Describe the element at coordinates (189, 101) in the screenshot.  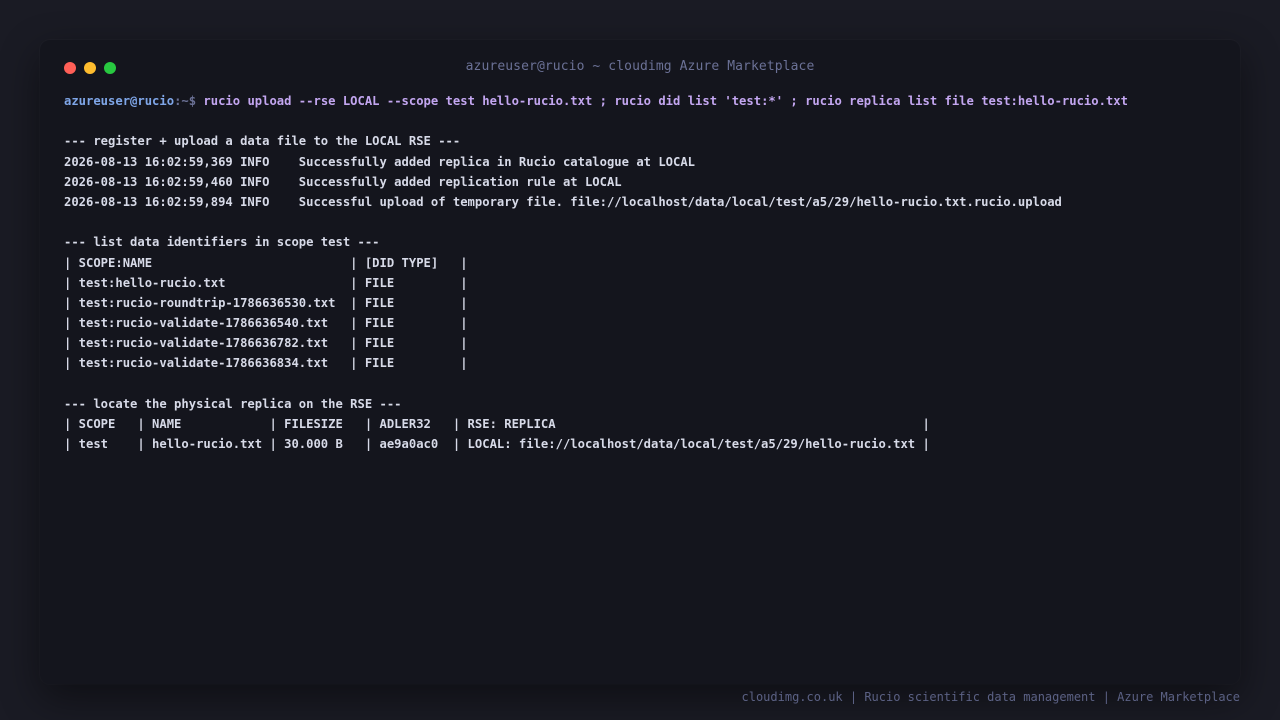
I see `prompt-path: :~$` at that location.